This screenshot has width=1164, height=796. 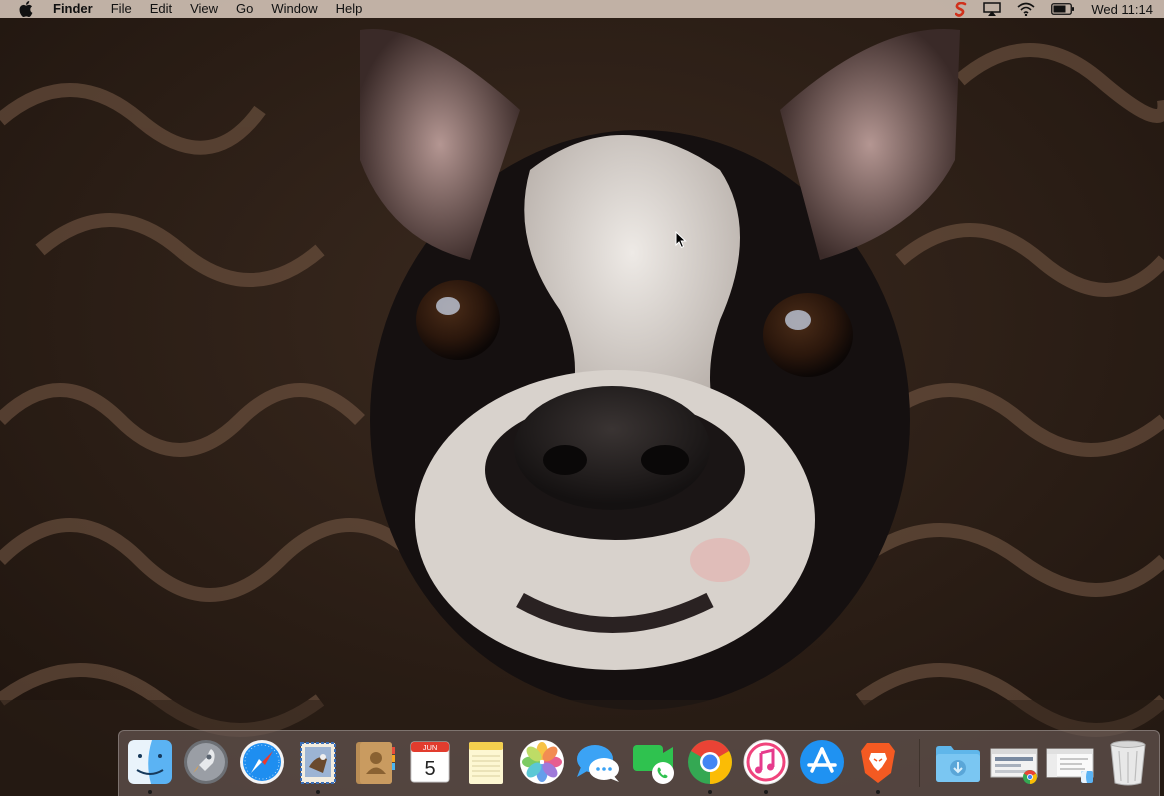 I want to click on safari-icon, so click(x=262, y=762).